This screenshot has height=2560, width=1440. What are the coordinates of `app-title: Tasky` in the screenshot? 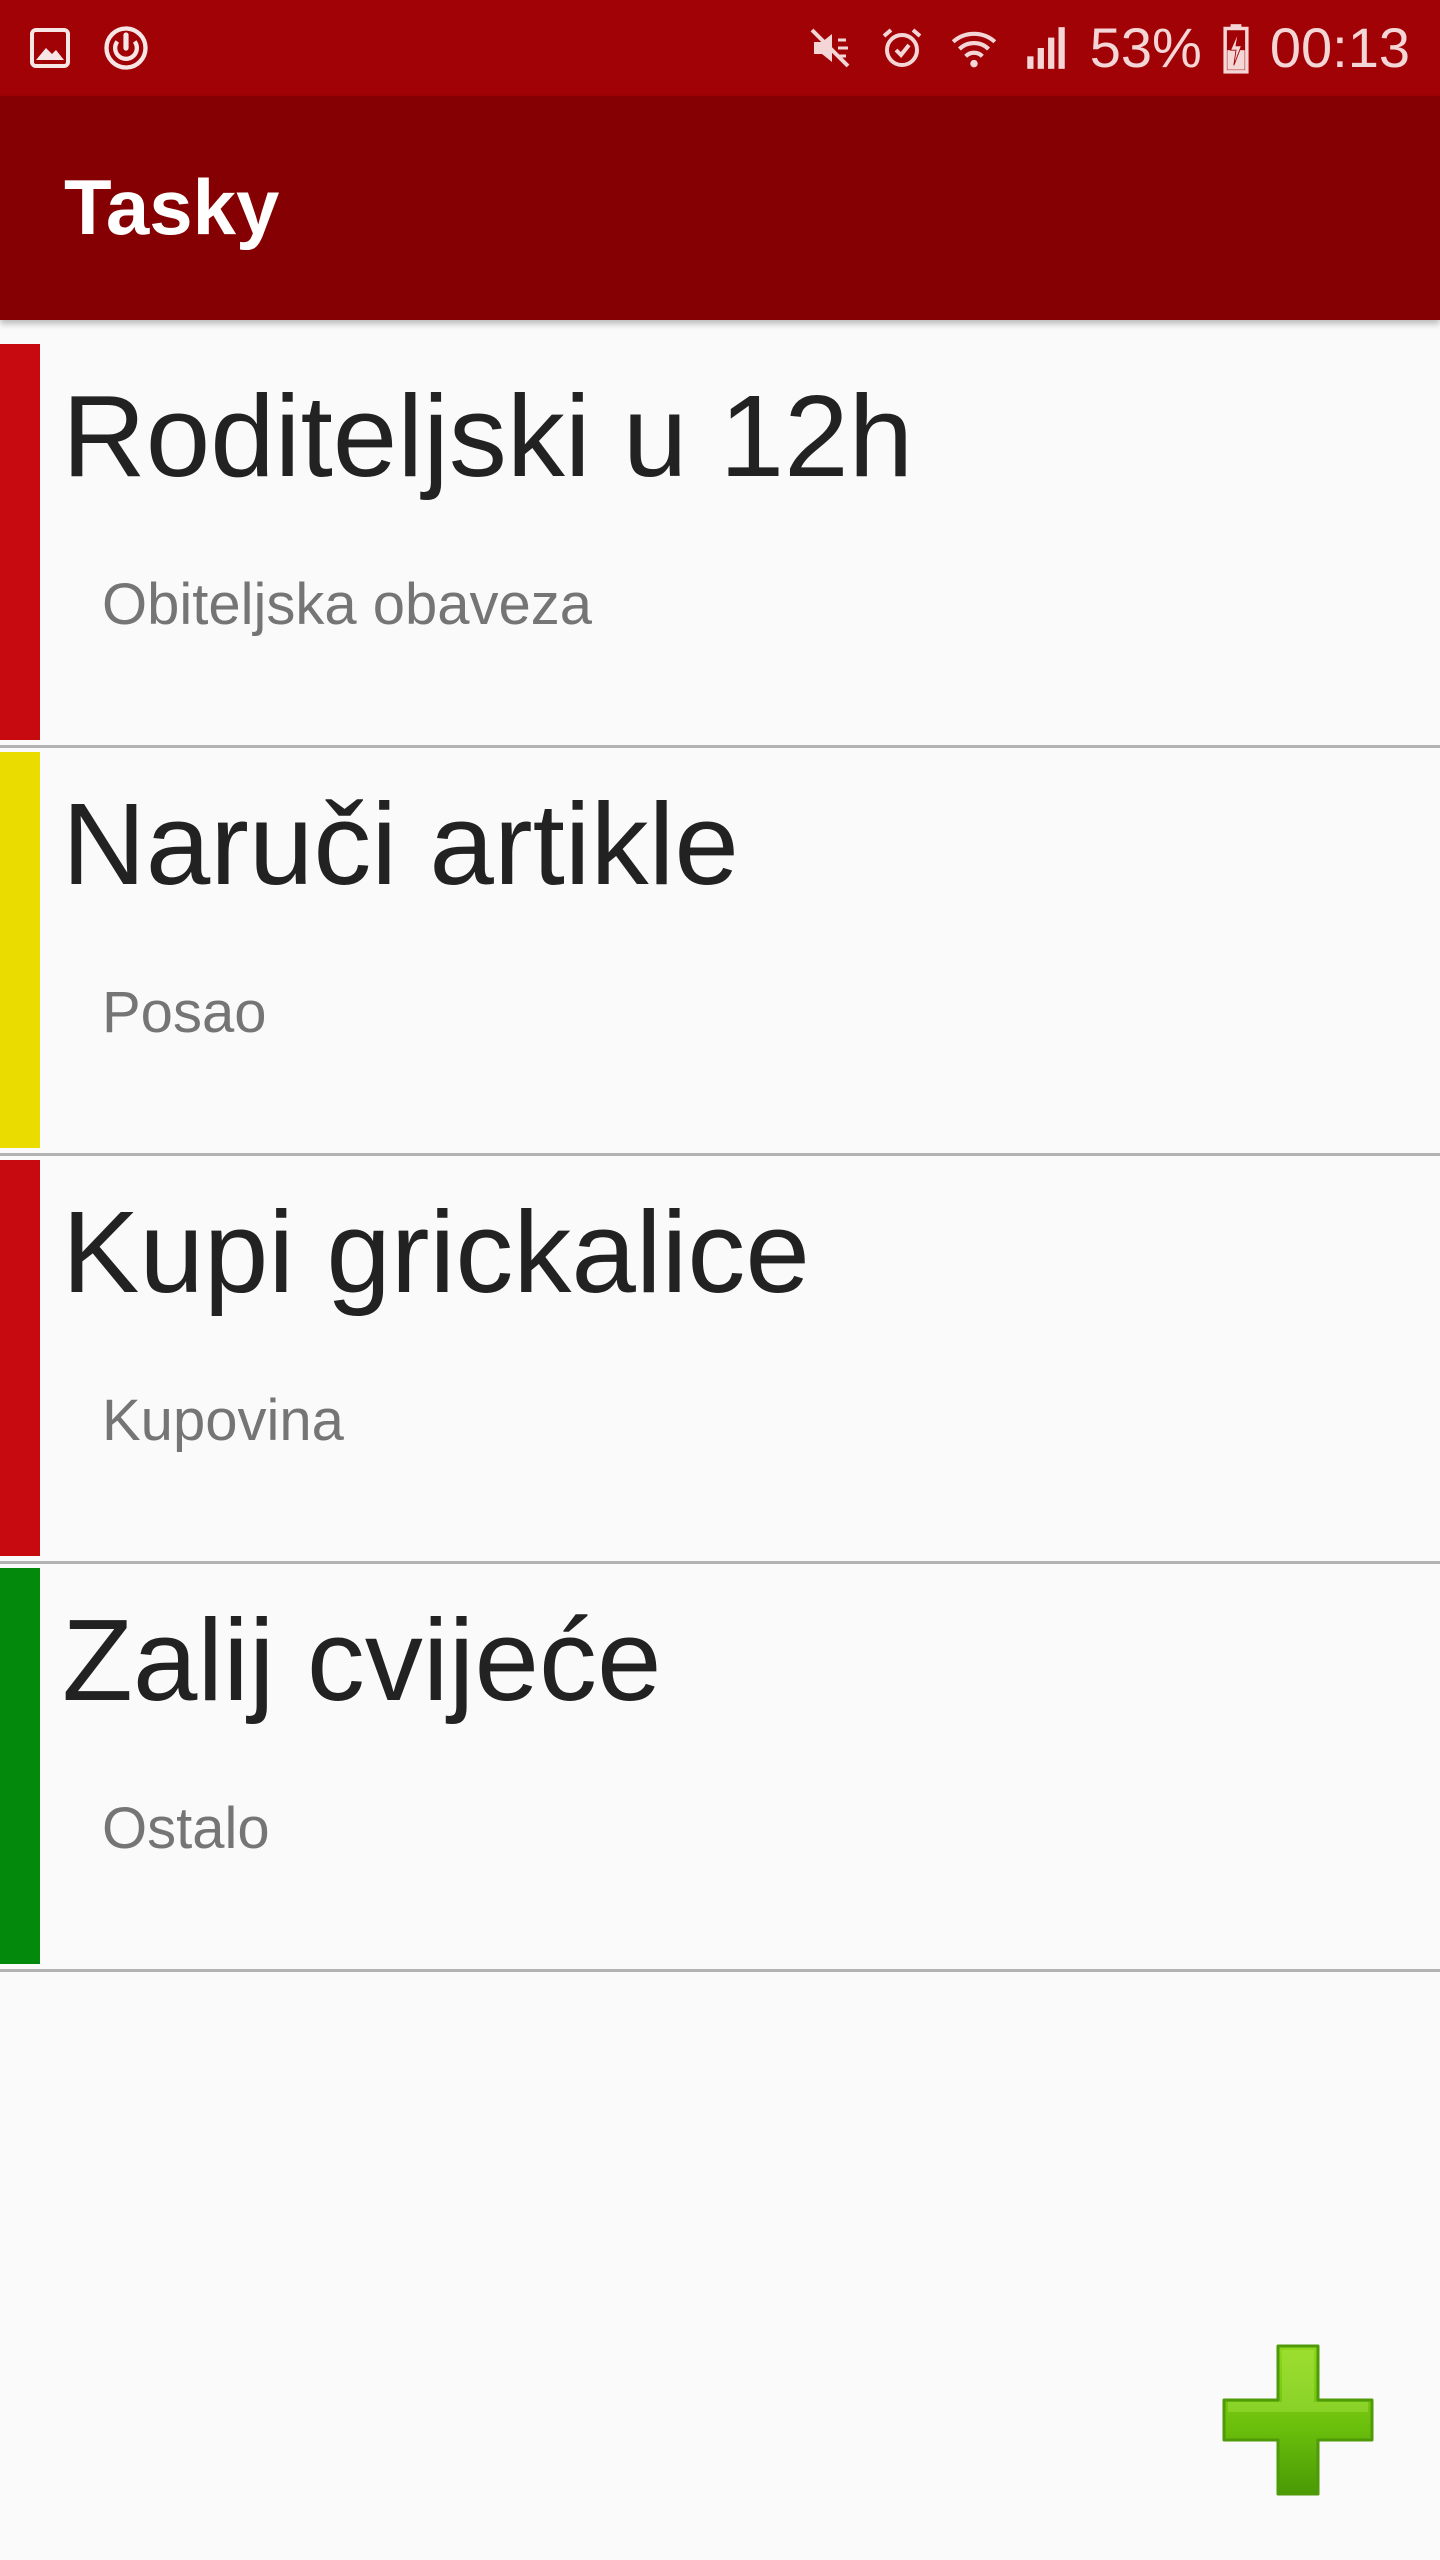 It's located at (172, 207).